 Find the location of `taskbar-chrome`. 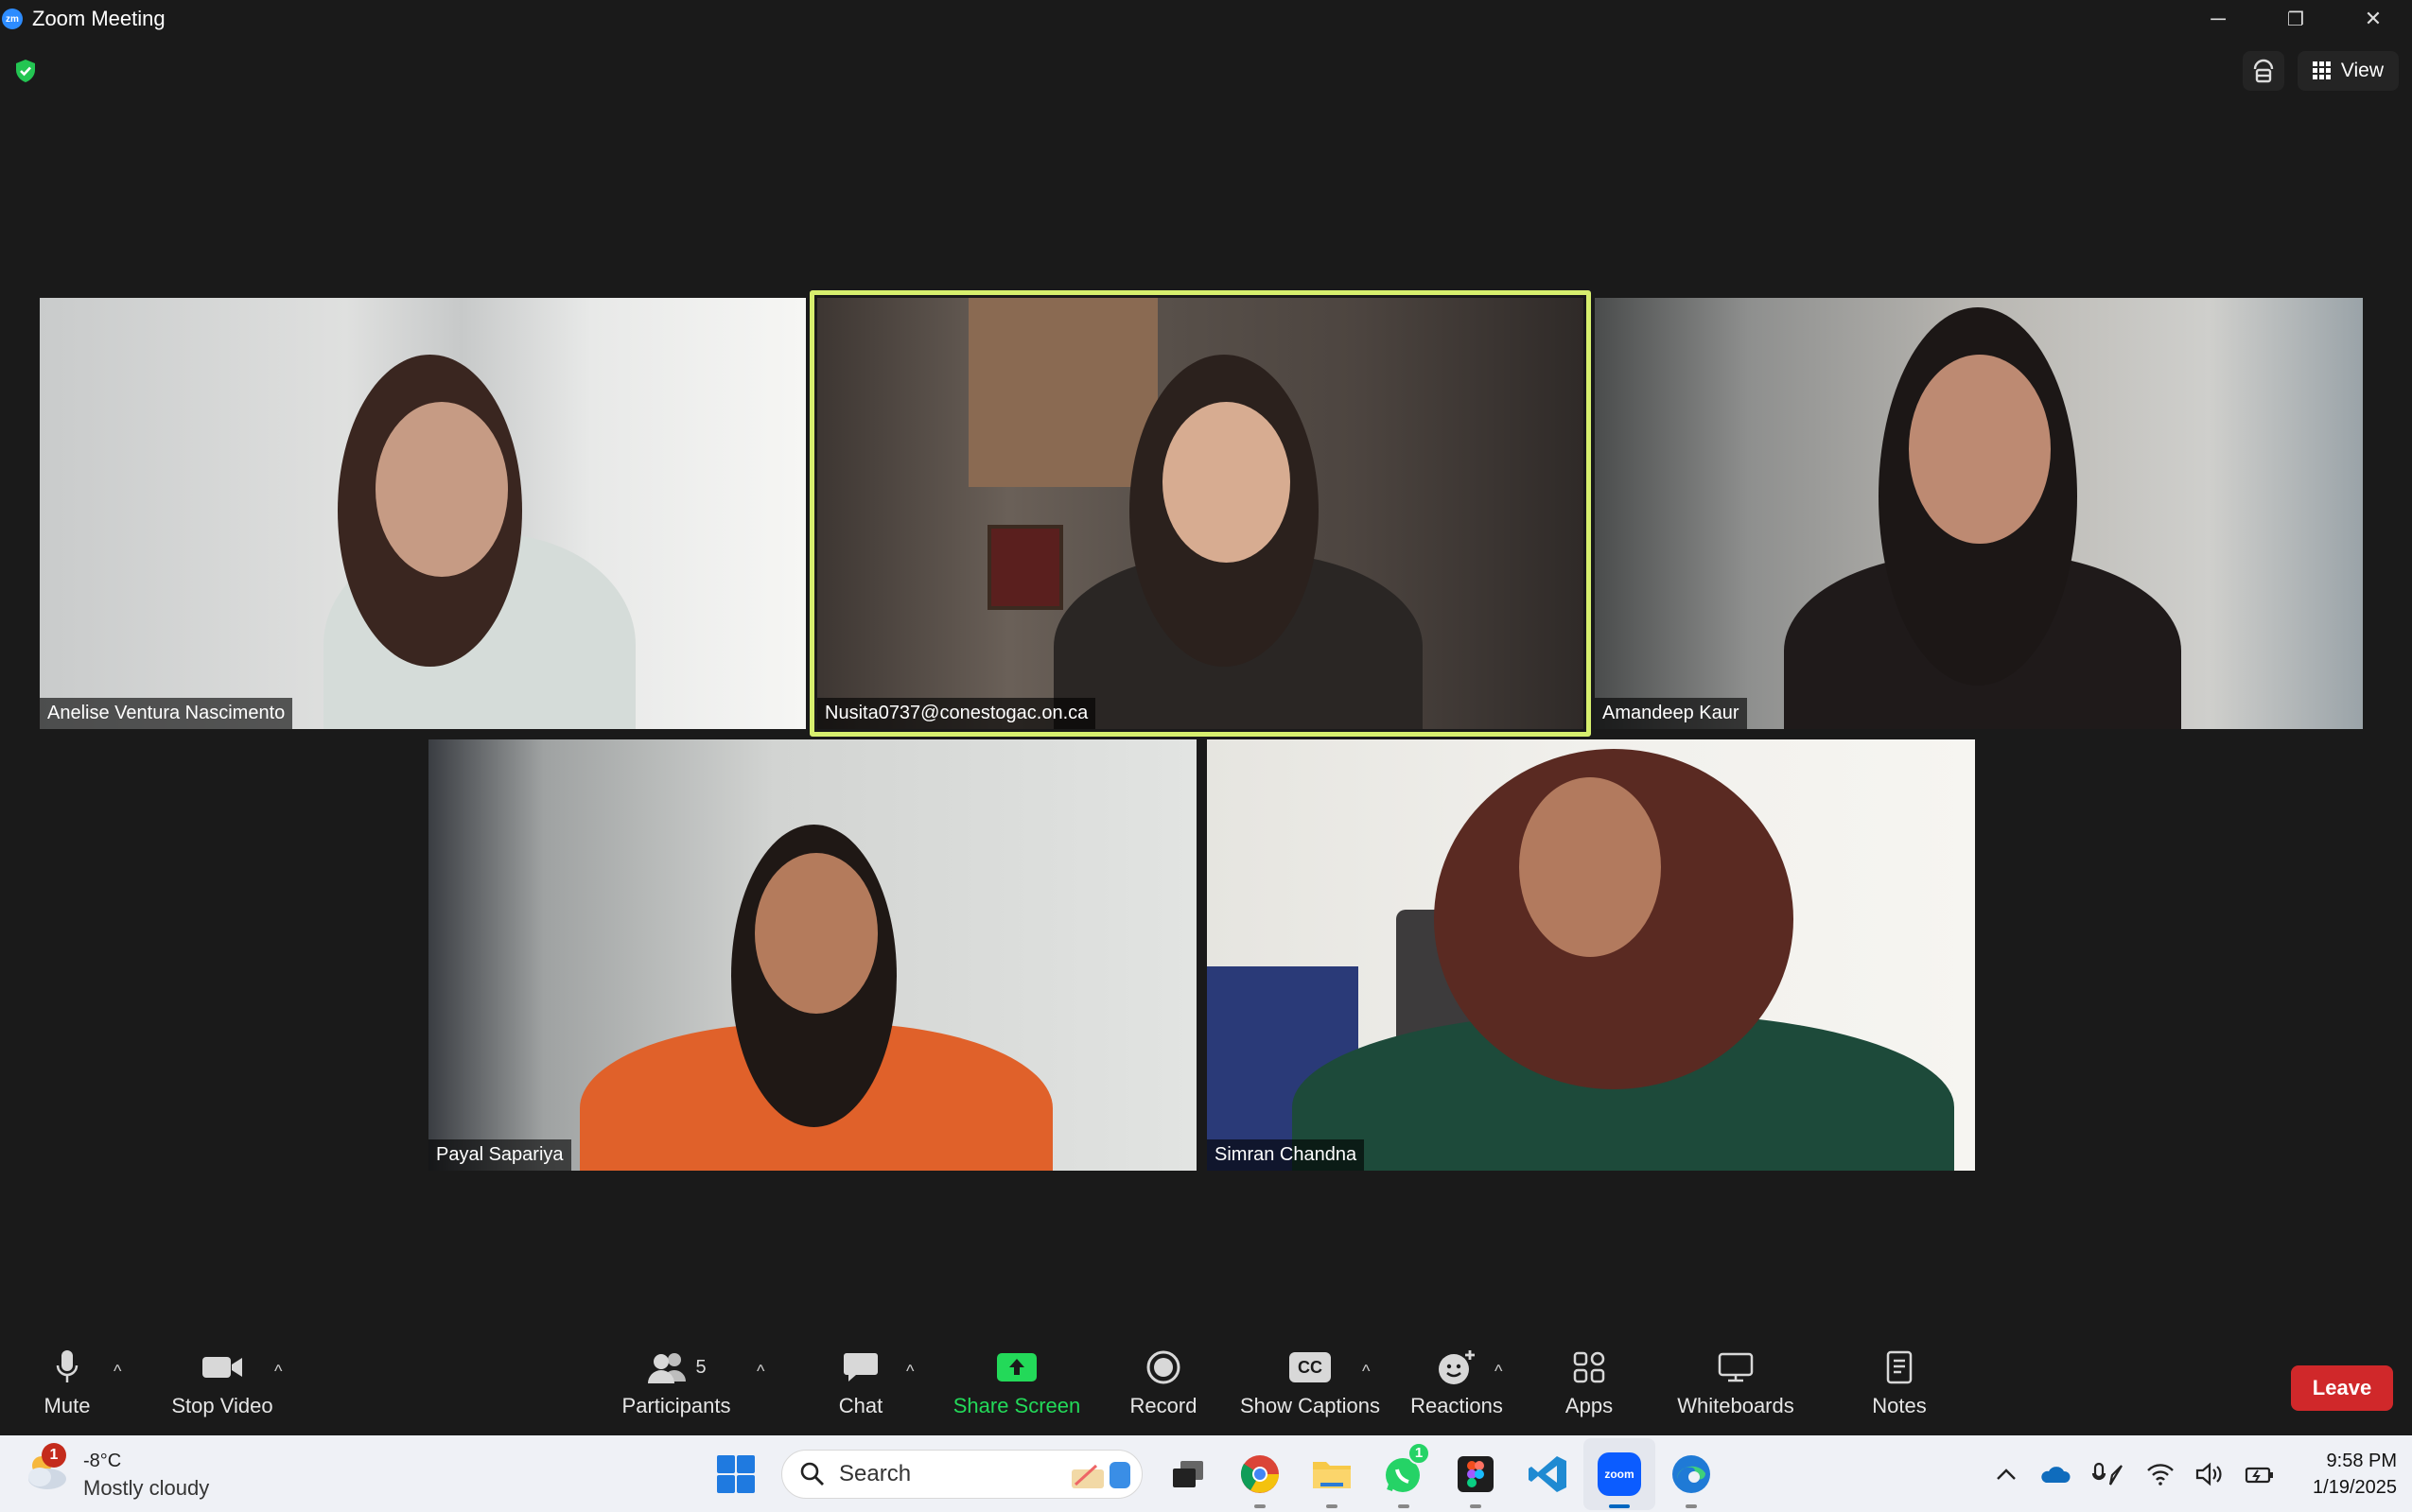

taskbar-chrome is located at coordinates (1260, 1474).